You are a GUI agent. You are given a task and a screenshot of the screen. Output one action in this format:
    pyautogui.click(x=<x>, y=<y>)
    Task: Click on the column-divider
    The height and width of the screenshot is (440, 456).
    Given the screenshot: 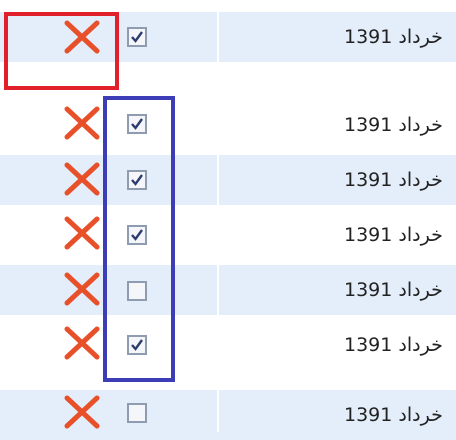 What is the action you would take?
    pyautogui.click(x=218, y=216)
    